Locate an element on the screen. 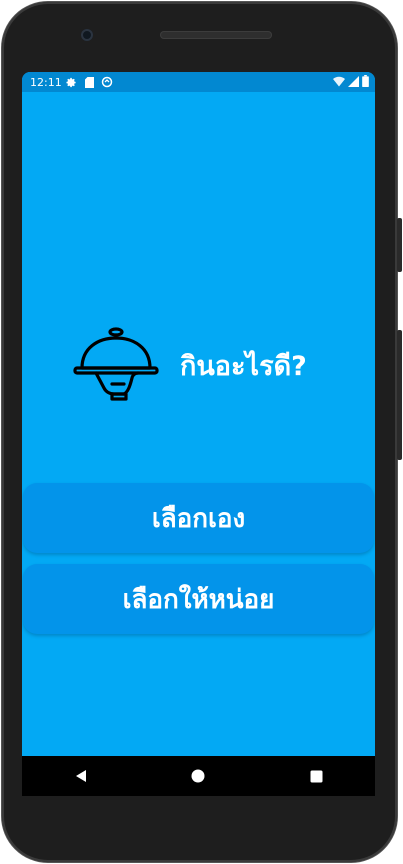 The width and height of the screenshot is (403, 864). sync-icon is located at coordinates (107, 82).